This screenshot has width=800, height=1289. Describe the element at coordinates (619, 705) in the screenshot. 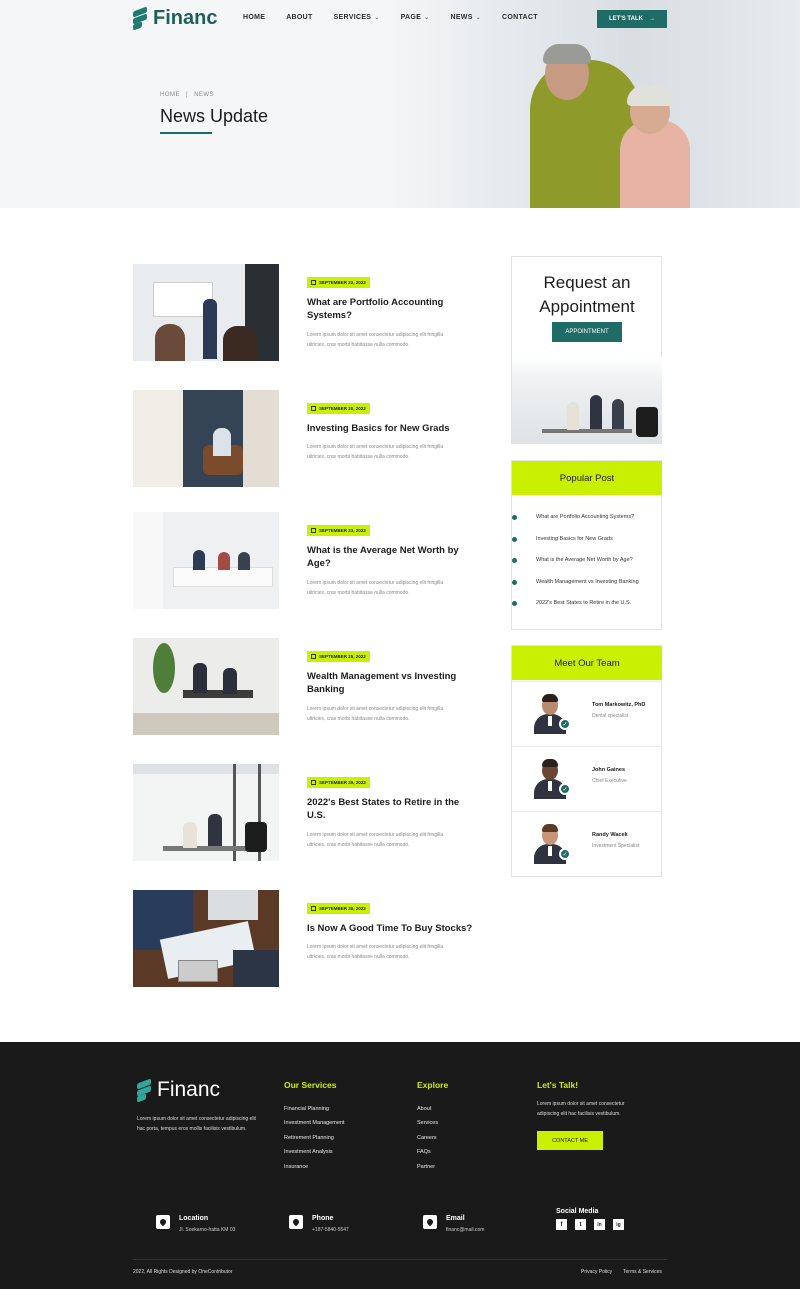

I see `member-name: Tom Markowitz, PhD` at that location.